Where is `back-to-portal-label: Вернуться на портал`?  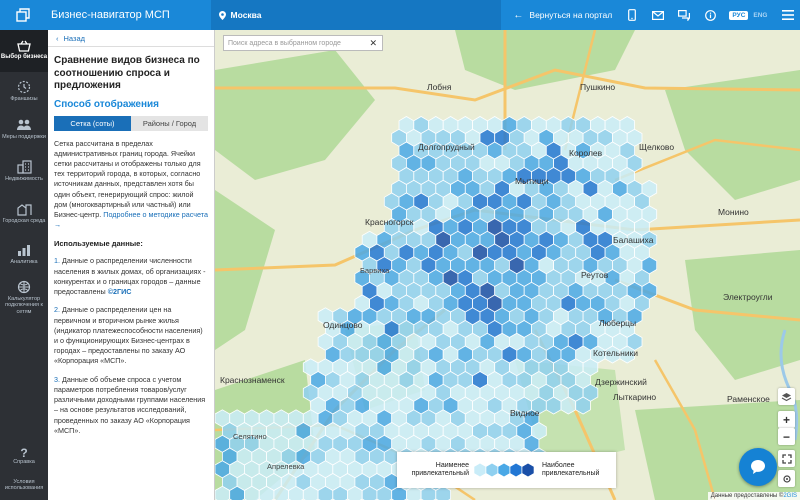 back-to-portal-label: Вернуться на портал is located at coordinates (571, 15).